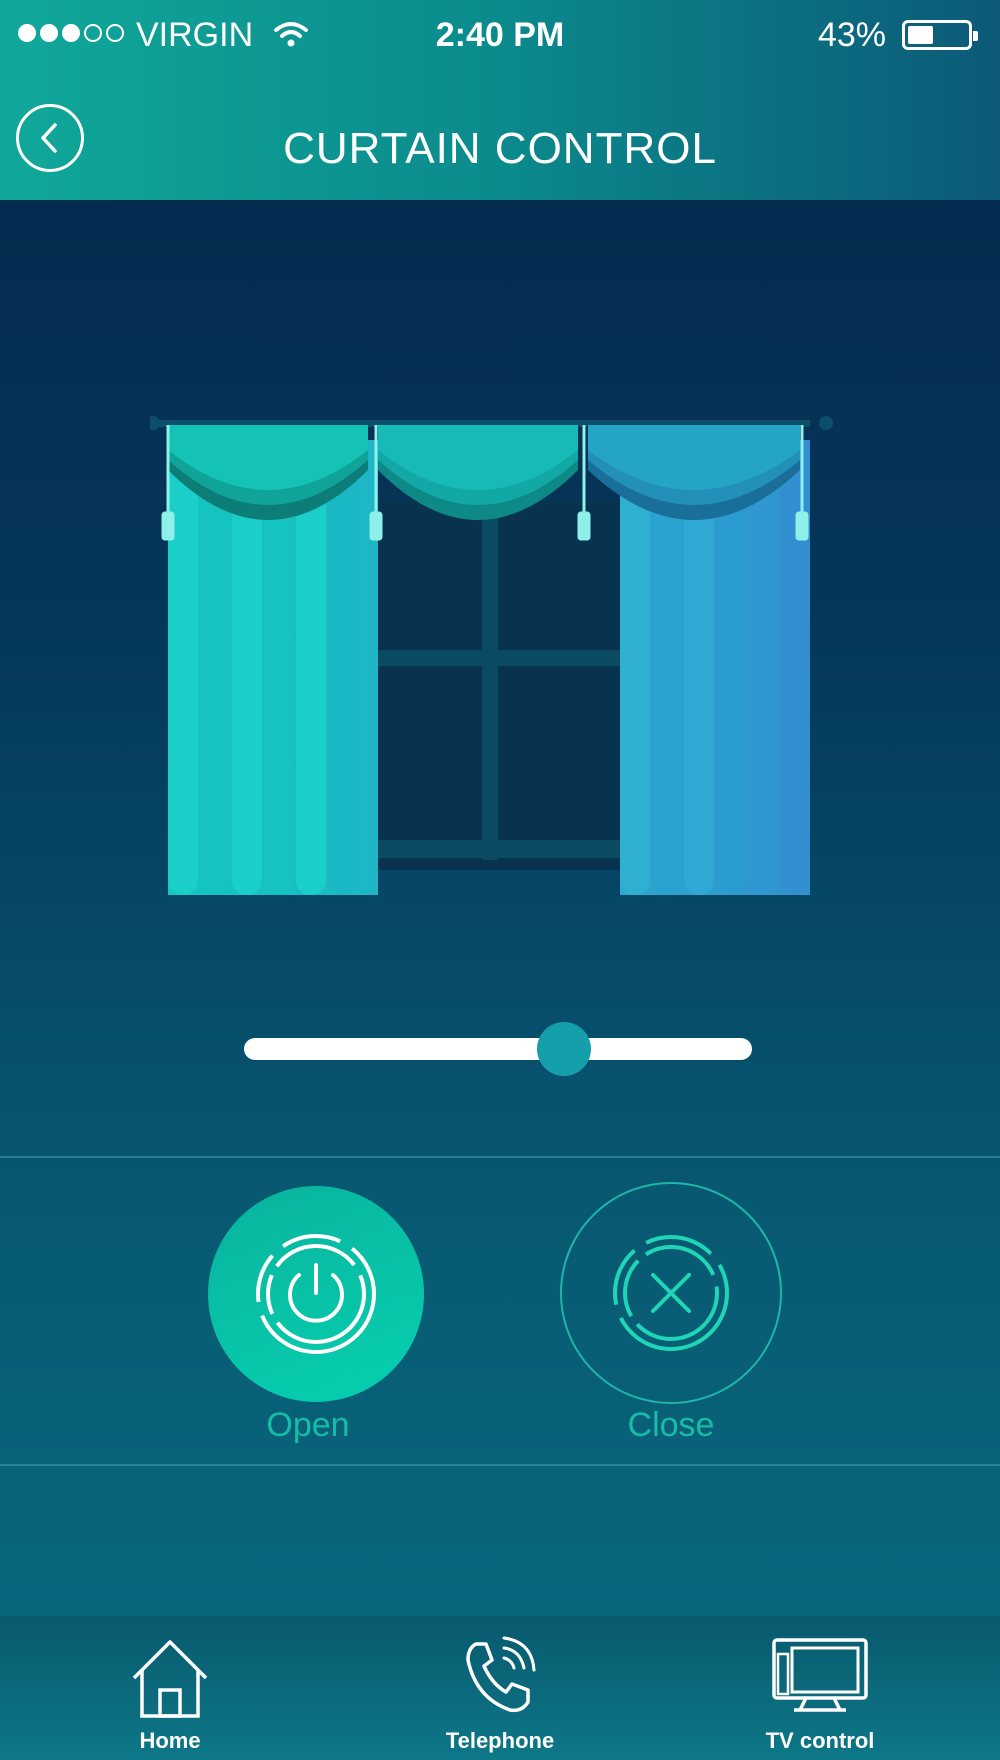 The width and height of the screenshot is (1000, 1760). Describe the element at coordinates (500, 148) in the screenshot. I see `page-title: CURTAIN CONTROL` at that location.